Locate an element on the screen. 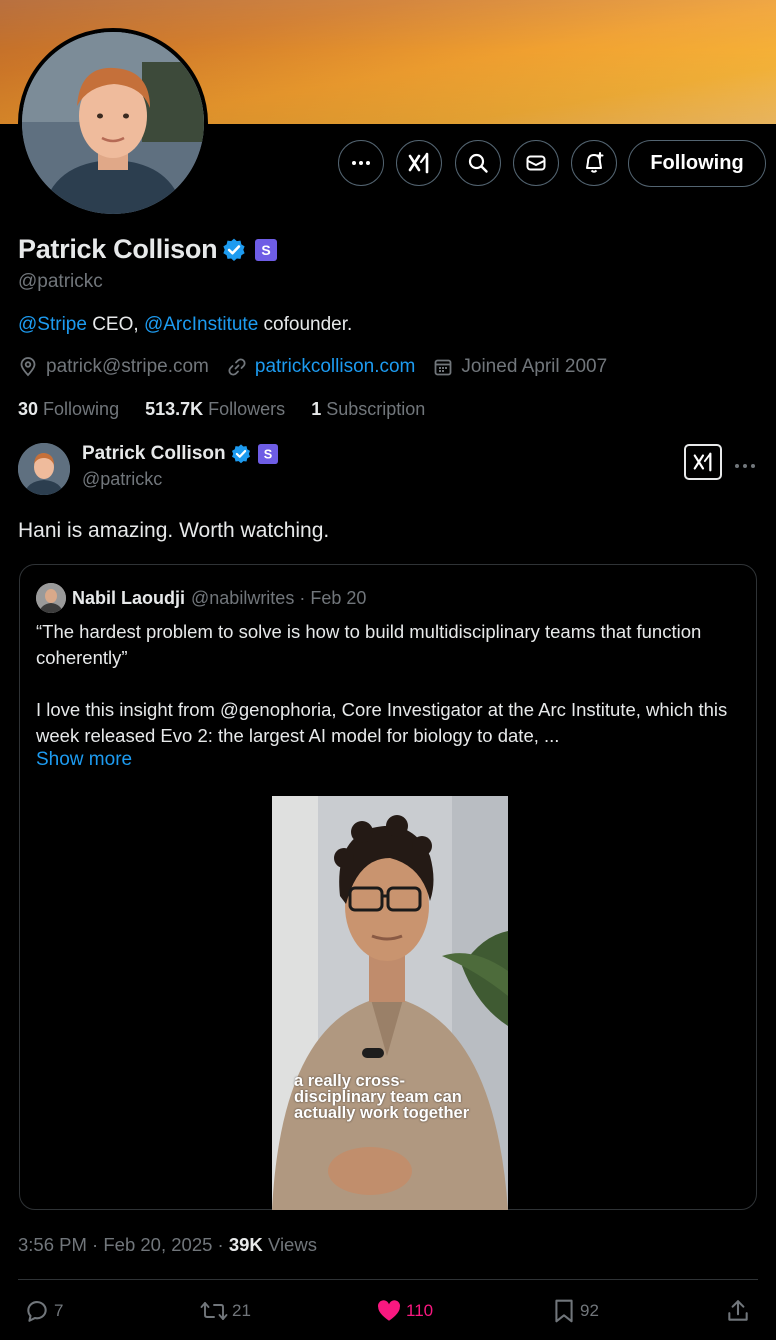  more-options-button is located at coordinates (361, 163).